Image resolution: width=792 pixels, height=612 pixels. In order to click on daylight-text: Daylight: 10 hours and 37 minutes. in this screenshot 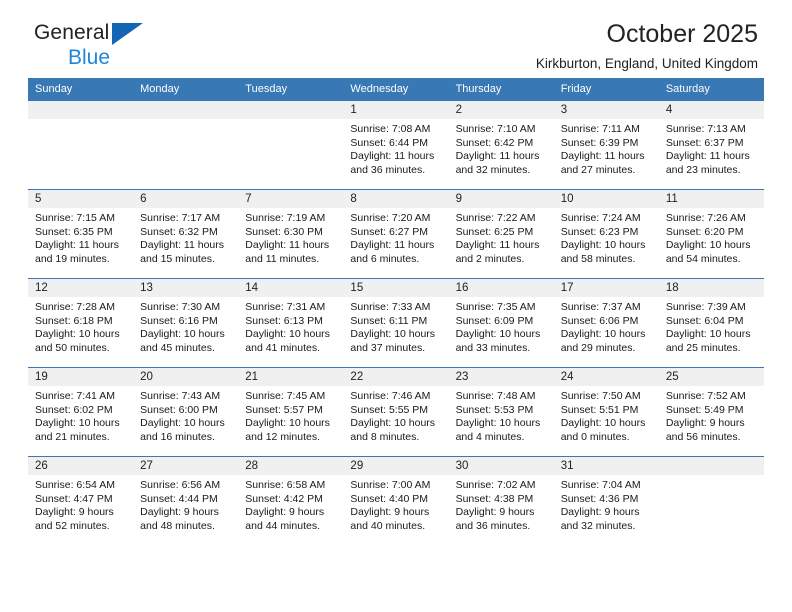, I will do `click(393, 341)`.